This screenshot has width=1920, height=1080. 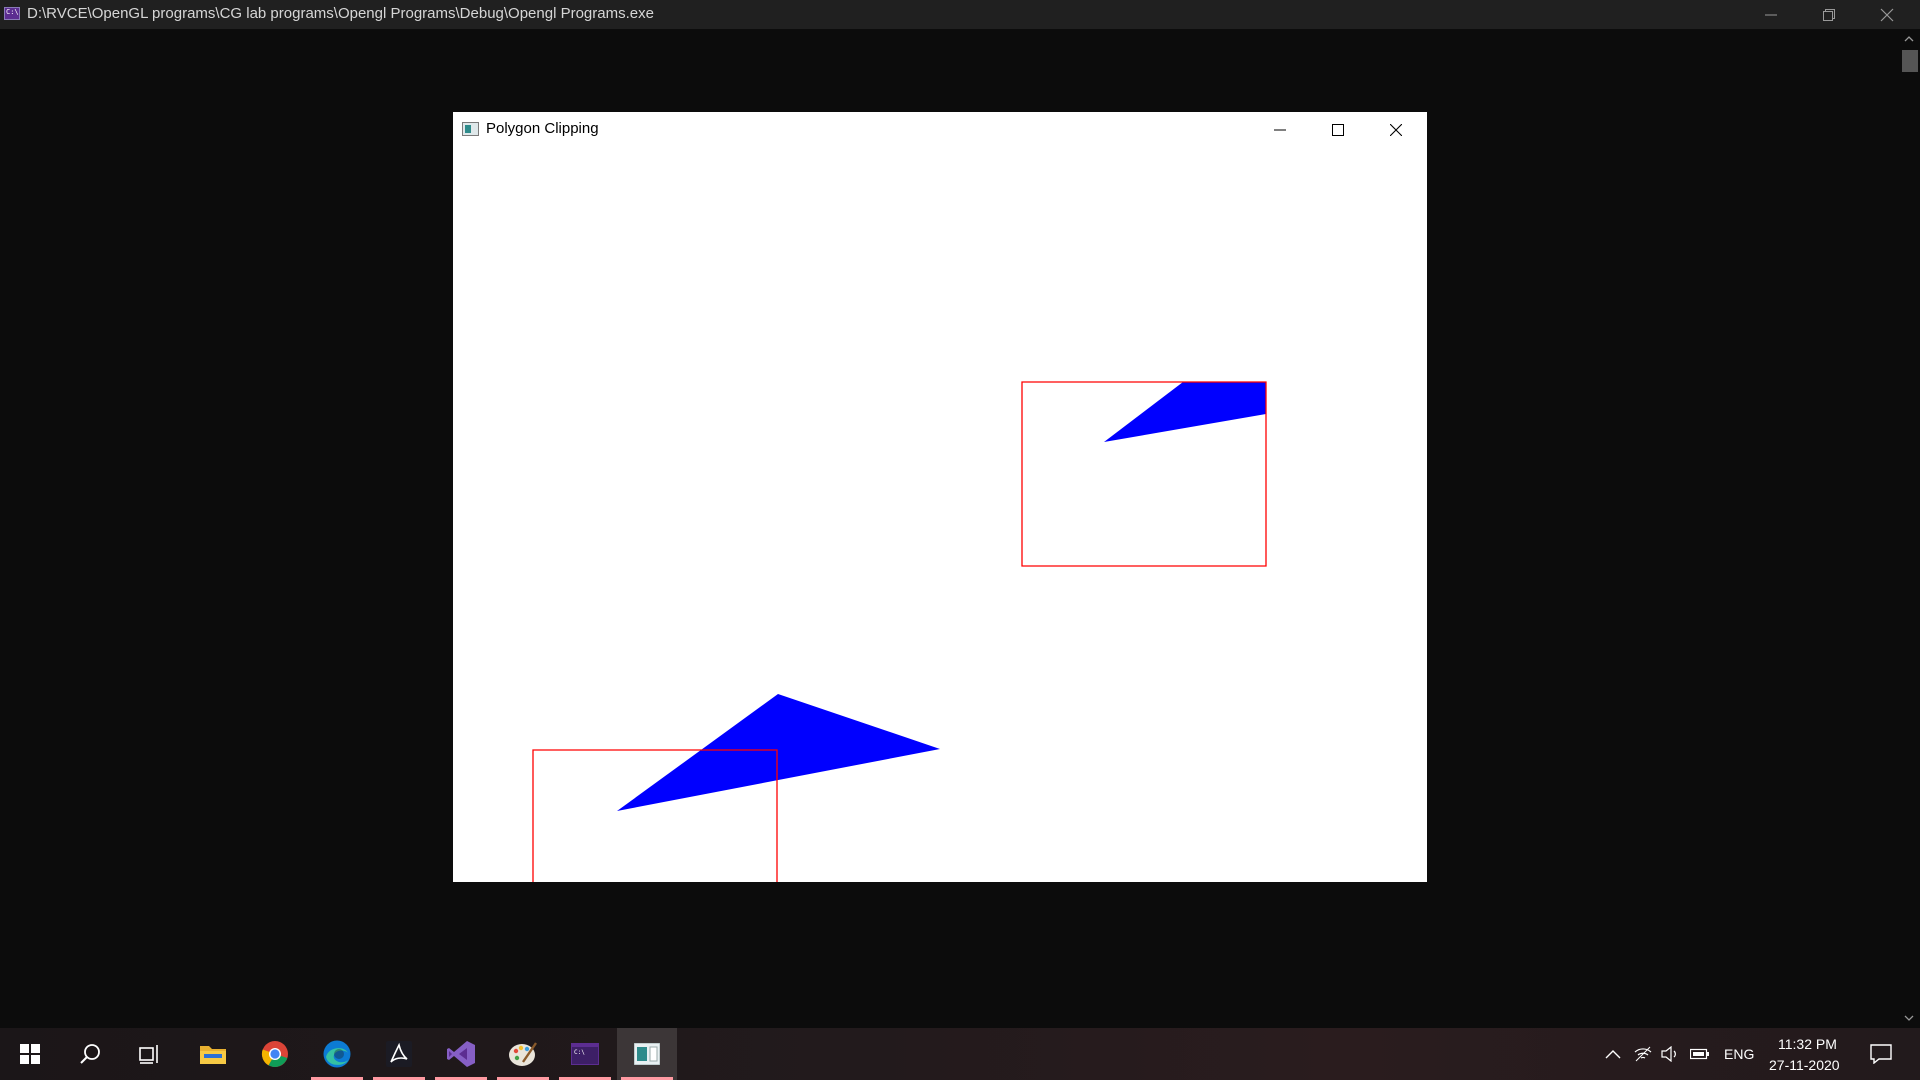 I want to click on scroll-up-arrow-icon, so click(x=1909, y=39).